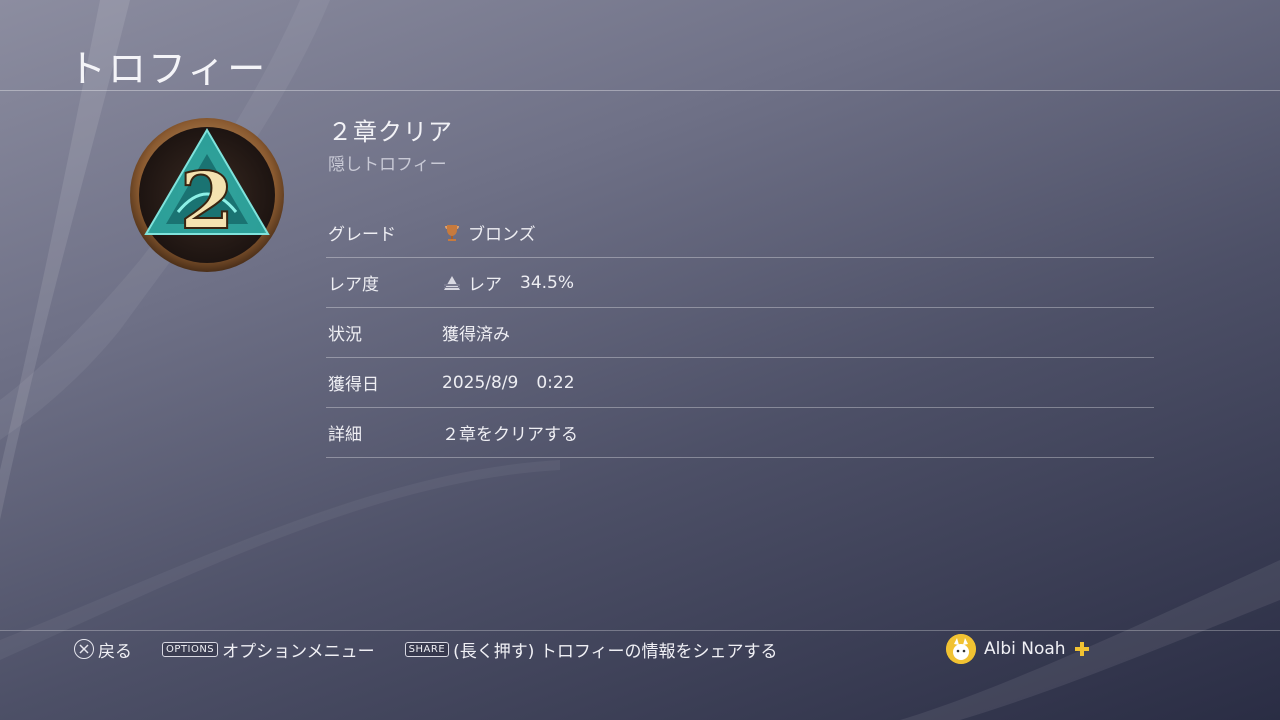 This screenshot has height=720, width=1280. I want to click on status-label: 状況, so click(345, 335).